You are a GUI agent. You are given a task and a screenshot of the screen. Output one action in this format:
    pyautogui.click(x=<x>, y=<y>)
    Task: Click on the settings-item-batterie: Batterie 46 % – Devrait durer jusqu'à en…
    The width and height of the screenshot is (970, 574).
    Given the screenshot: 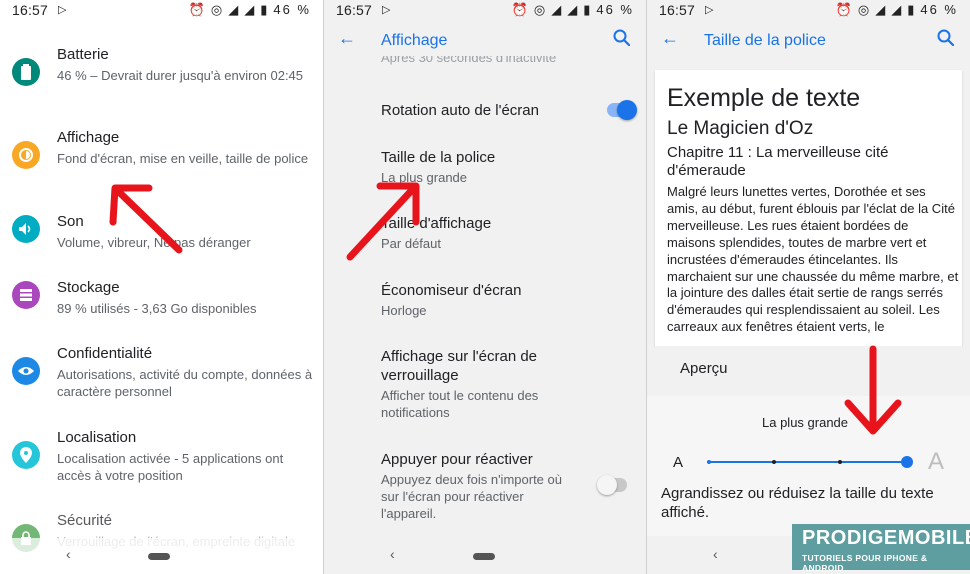 What is the action you would take?
    pyautogui.click(x=161, y=76)
    